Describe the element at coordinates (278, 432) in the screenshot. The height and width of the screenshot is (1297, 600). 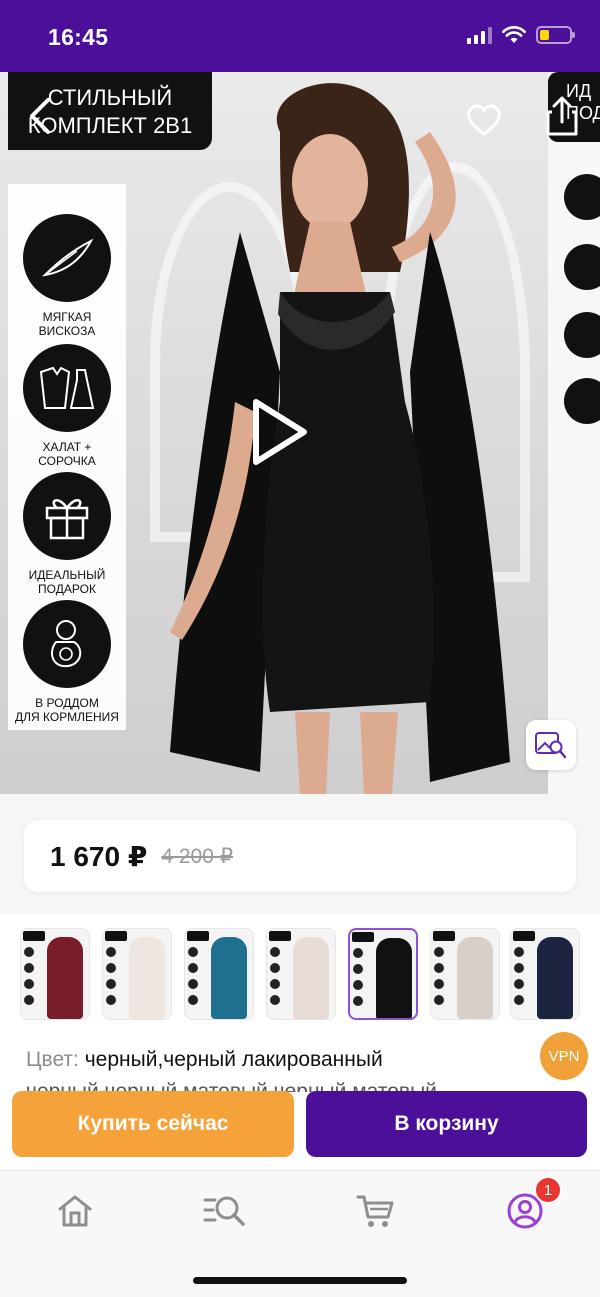
I see `play-icon` at that location.